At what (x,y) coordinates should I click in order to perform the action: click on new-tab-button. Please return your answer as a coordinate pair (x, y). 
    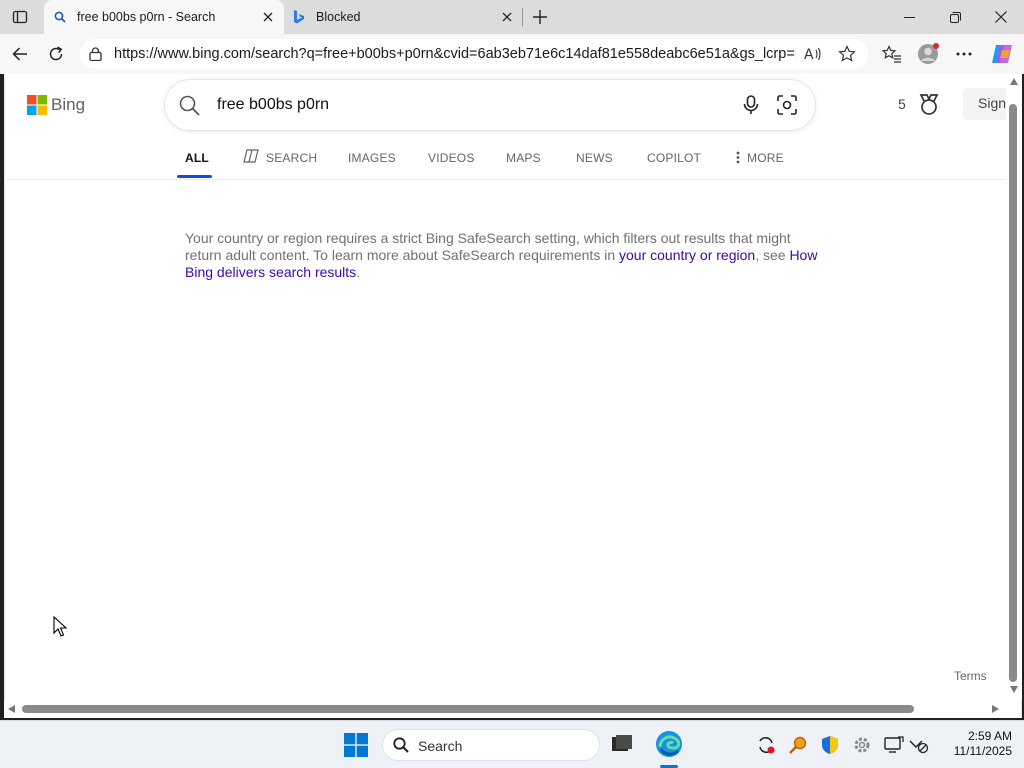
    Looking at the image, I should click on (540, 17).